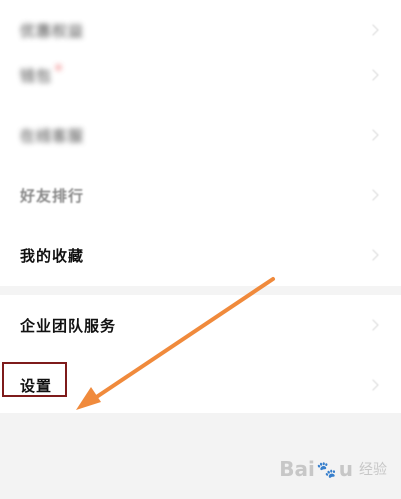 The height and width of the screenshot is (499, 401). Describe the element at coordinates (373, 470) in the screenshot. I see `watermark-brand-cn: 经验` at that location.